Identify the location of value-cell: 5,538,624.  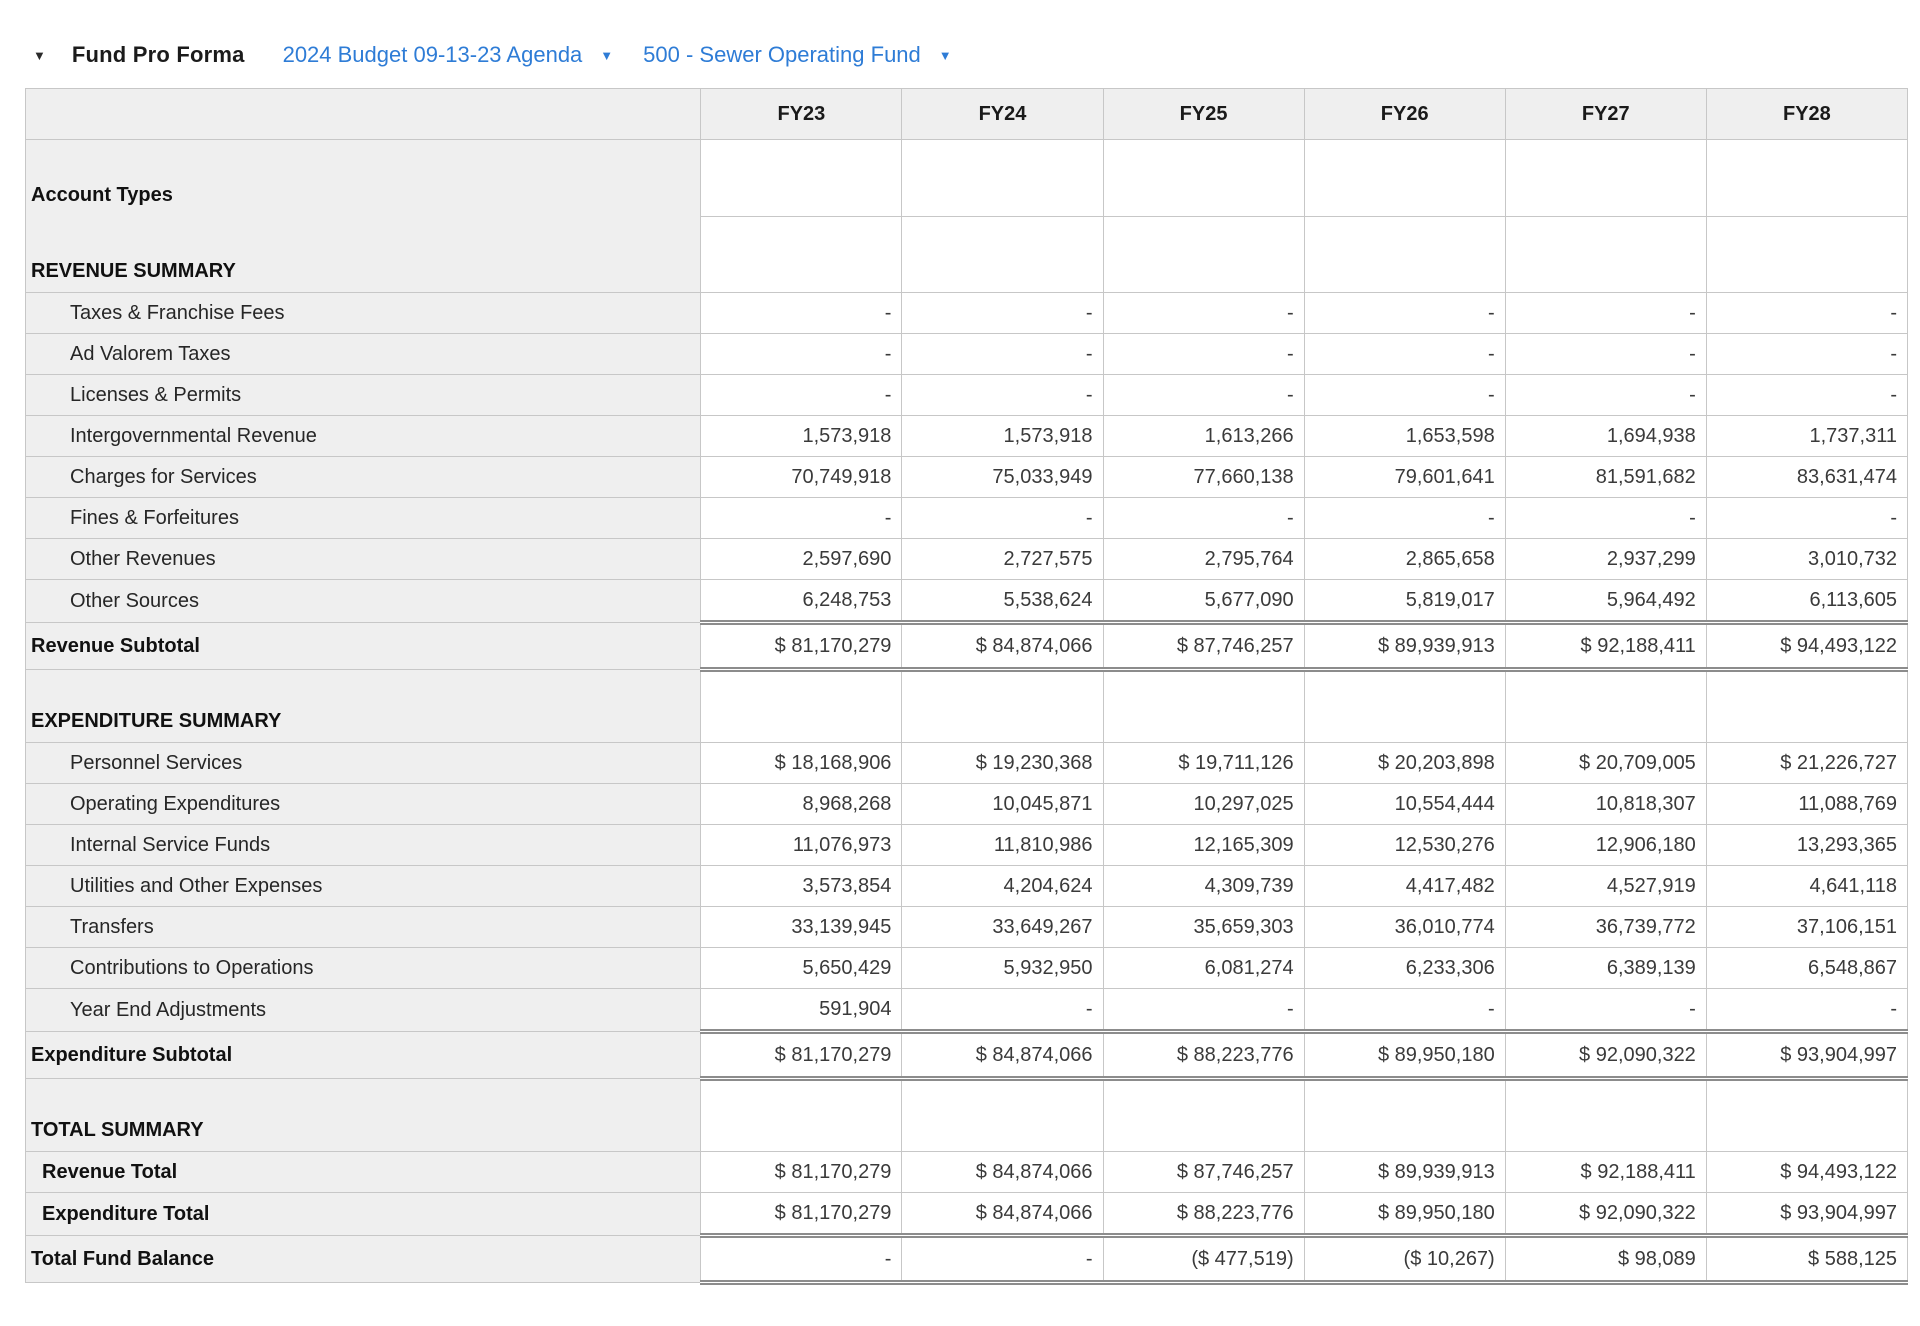
(1002, 601).